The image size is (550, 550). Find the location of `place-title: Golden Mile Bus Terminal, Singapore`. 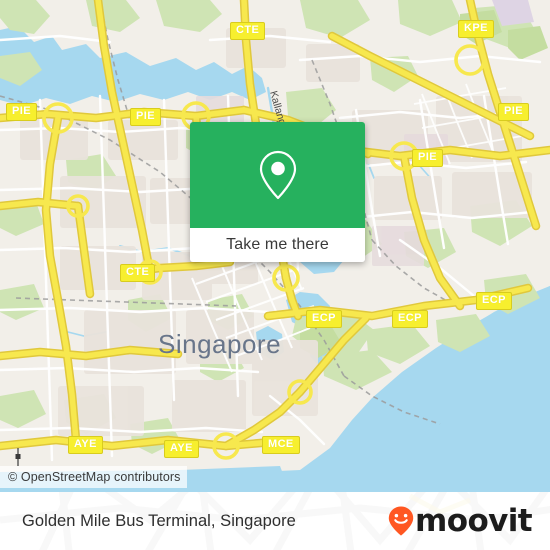

place-title: Golden Mile Bus Terminal, Singapore is located at coordinates (159, 520).